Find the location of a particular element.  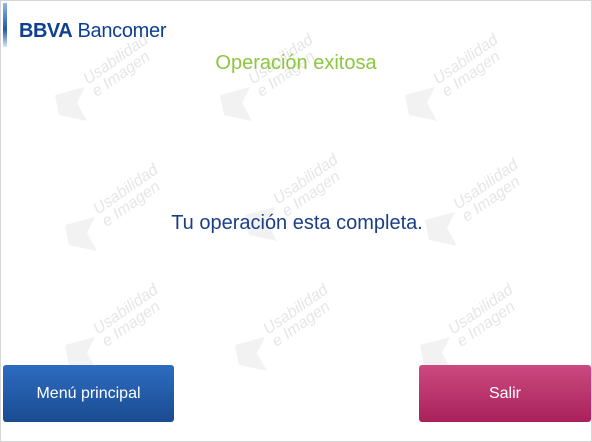

logo-bbva-text: BBVA is located at coordinates (46, 31).